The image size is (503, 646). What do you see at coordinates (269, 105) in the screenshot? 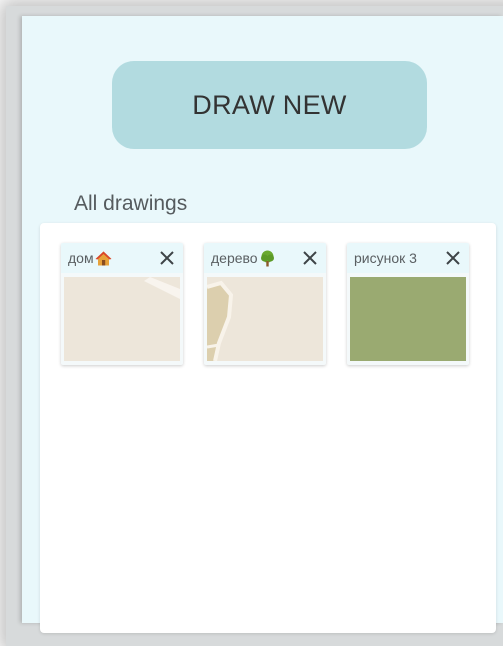
I see `draw-new-button: DRAW NEW` at bounding box center [269, 105].